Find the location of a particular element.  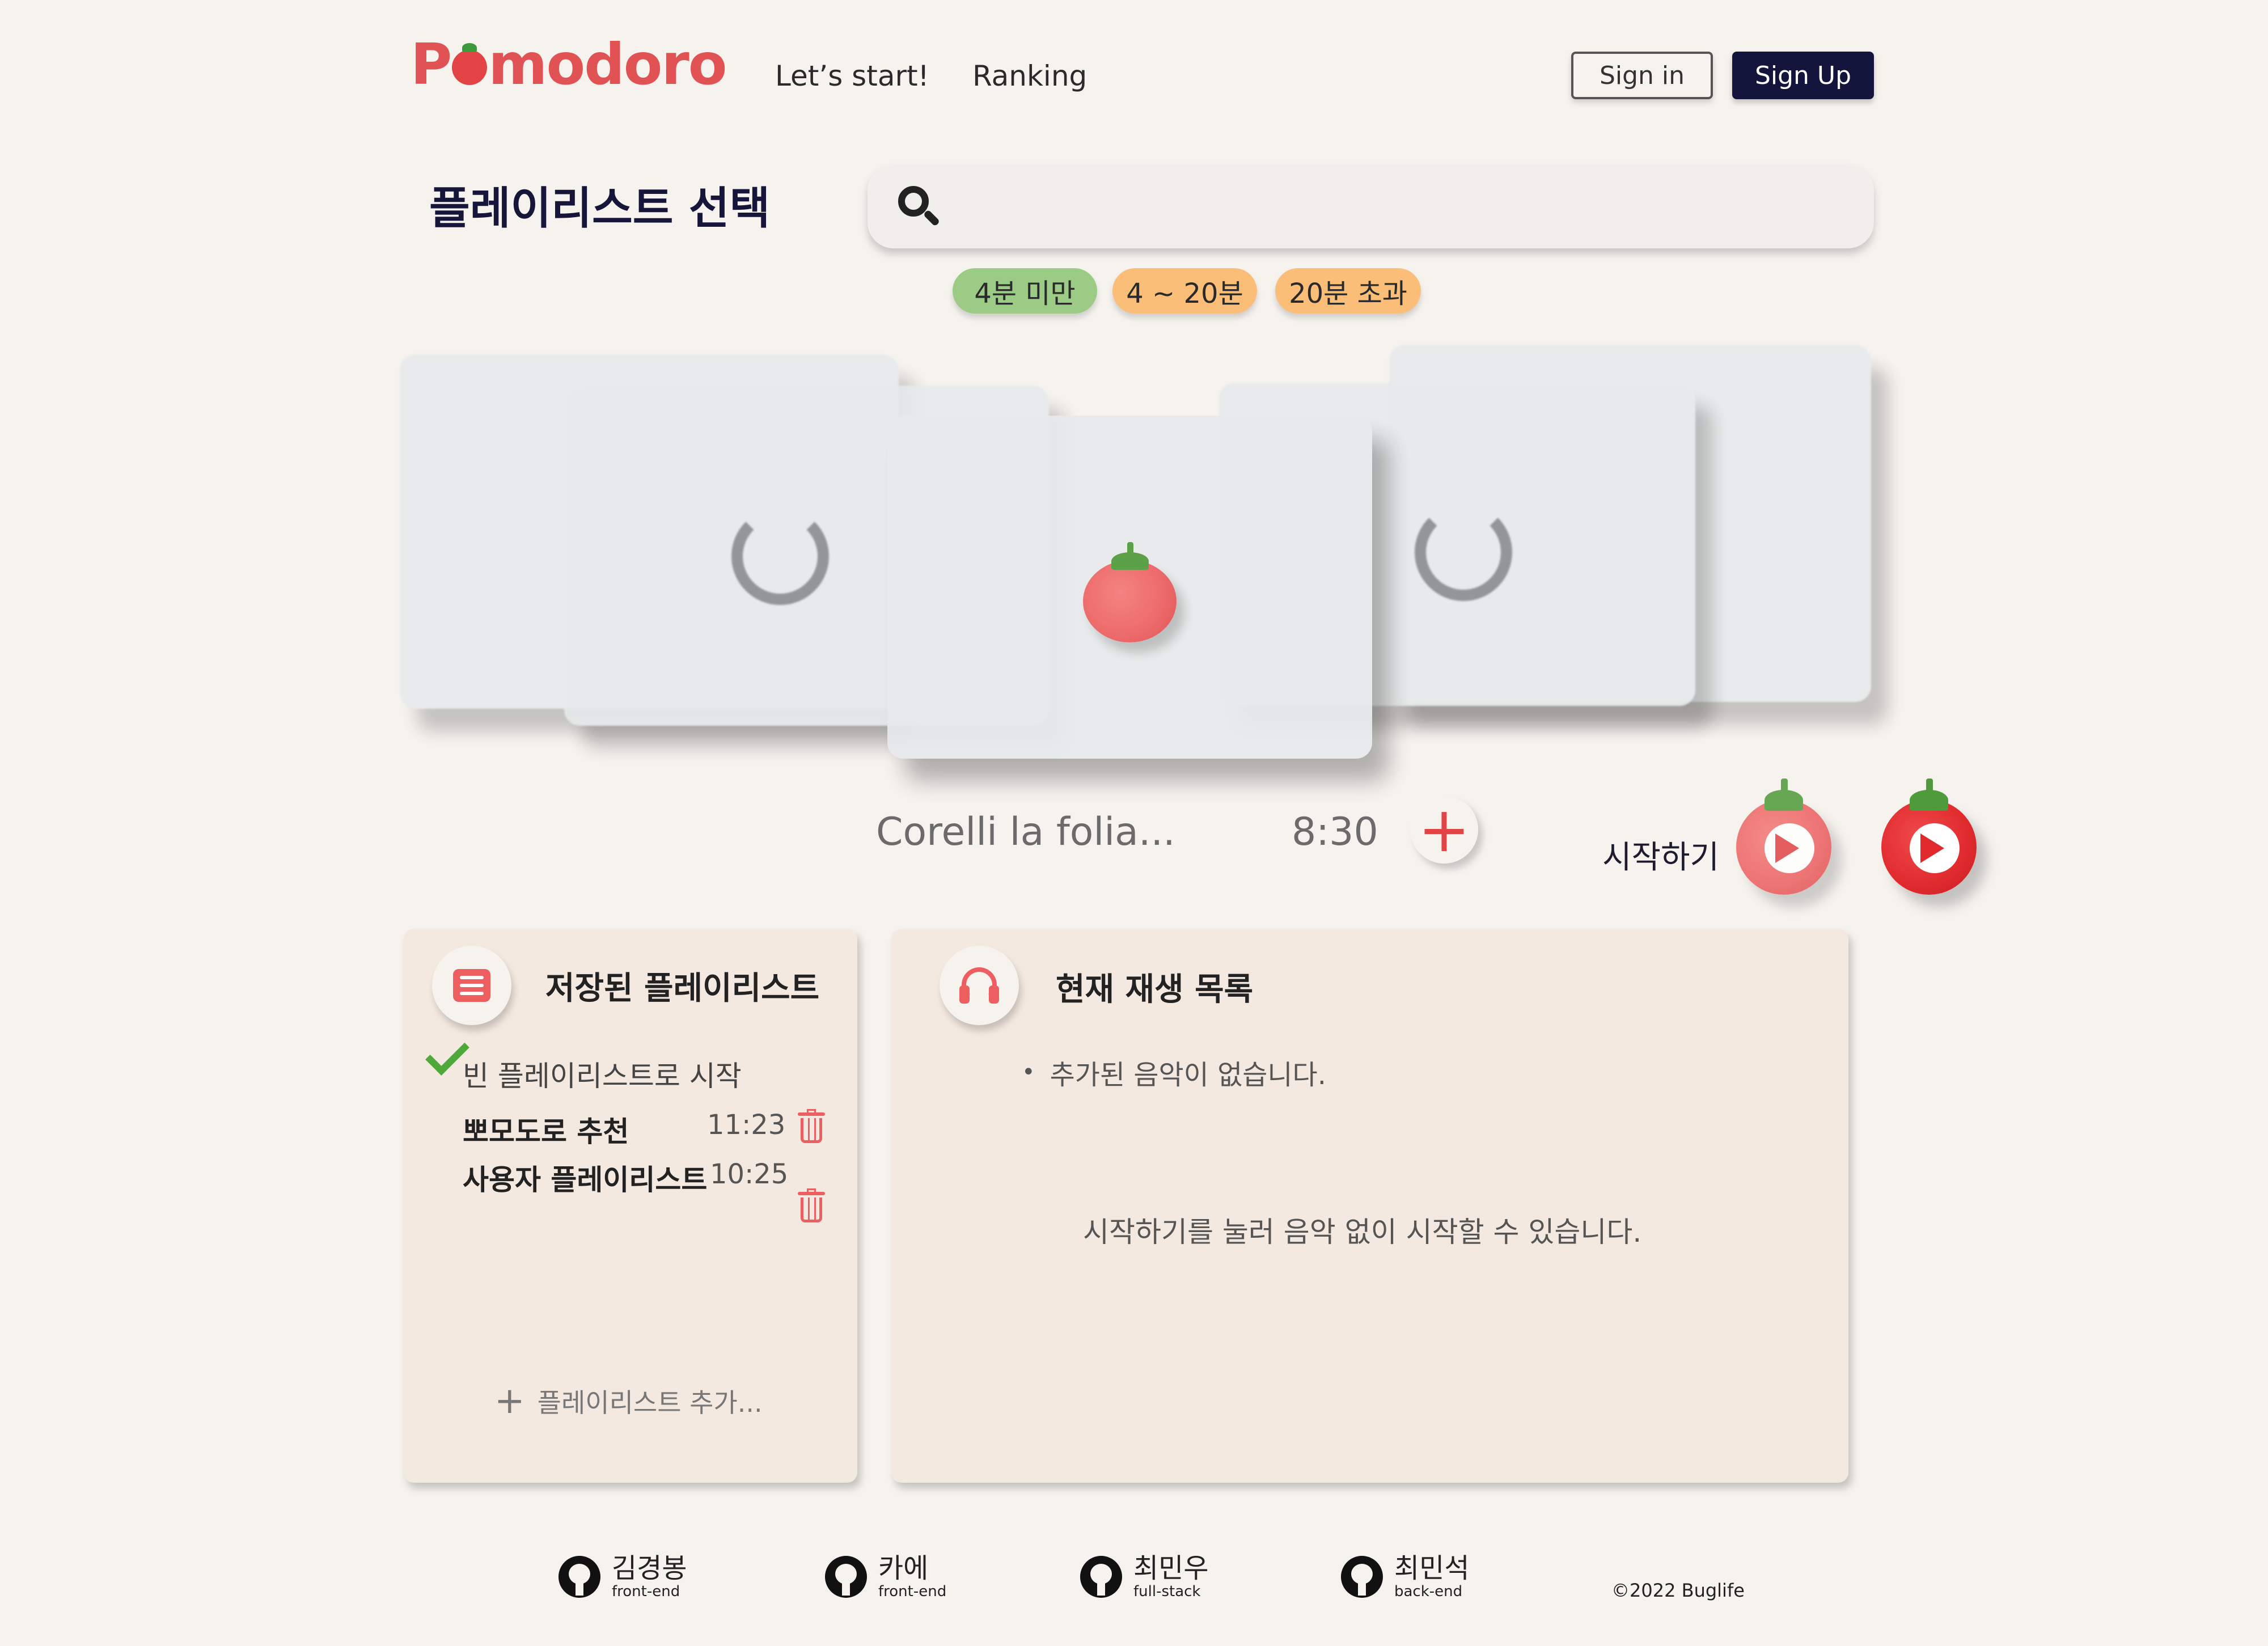

developer-name: 카에 is located at coordinates (903, 1568).